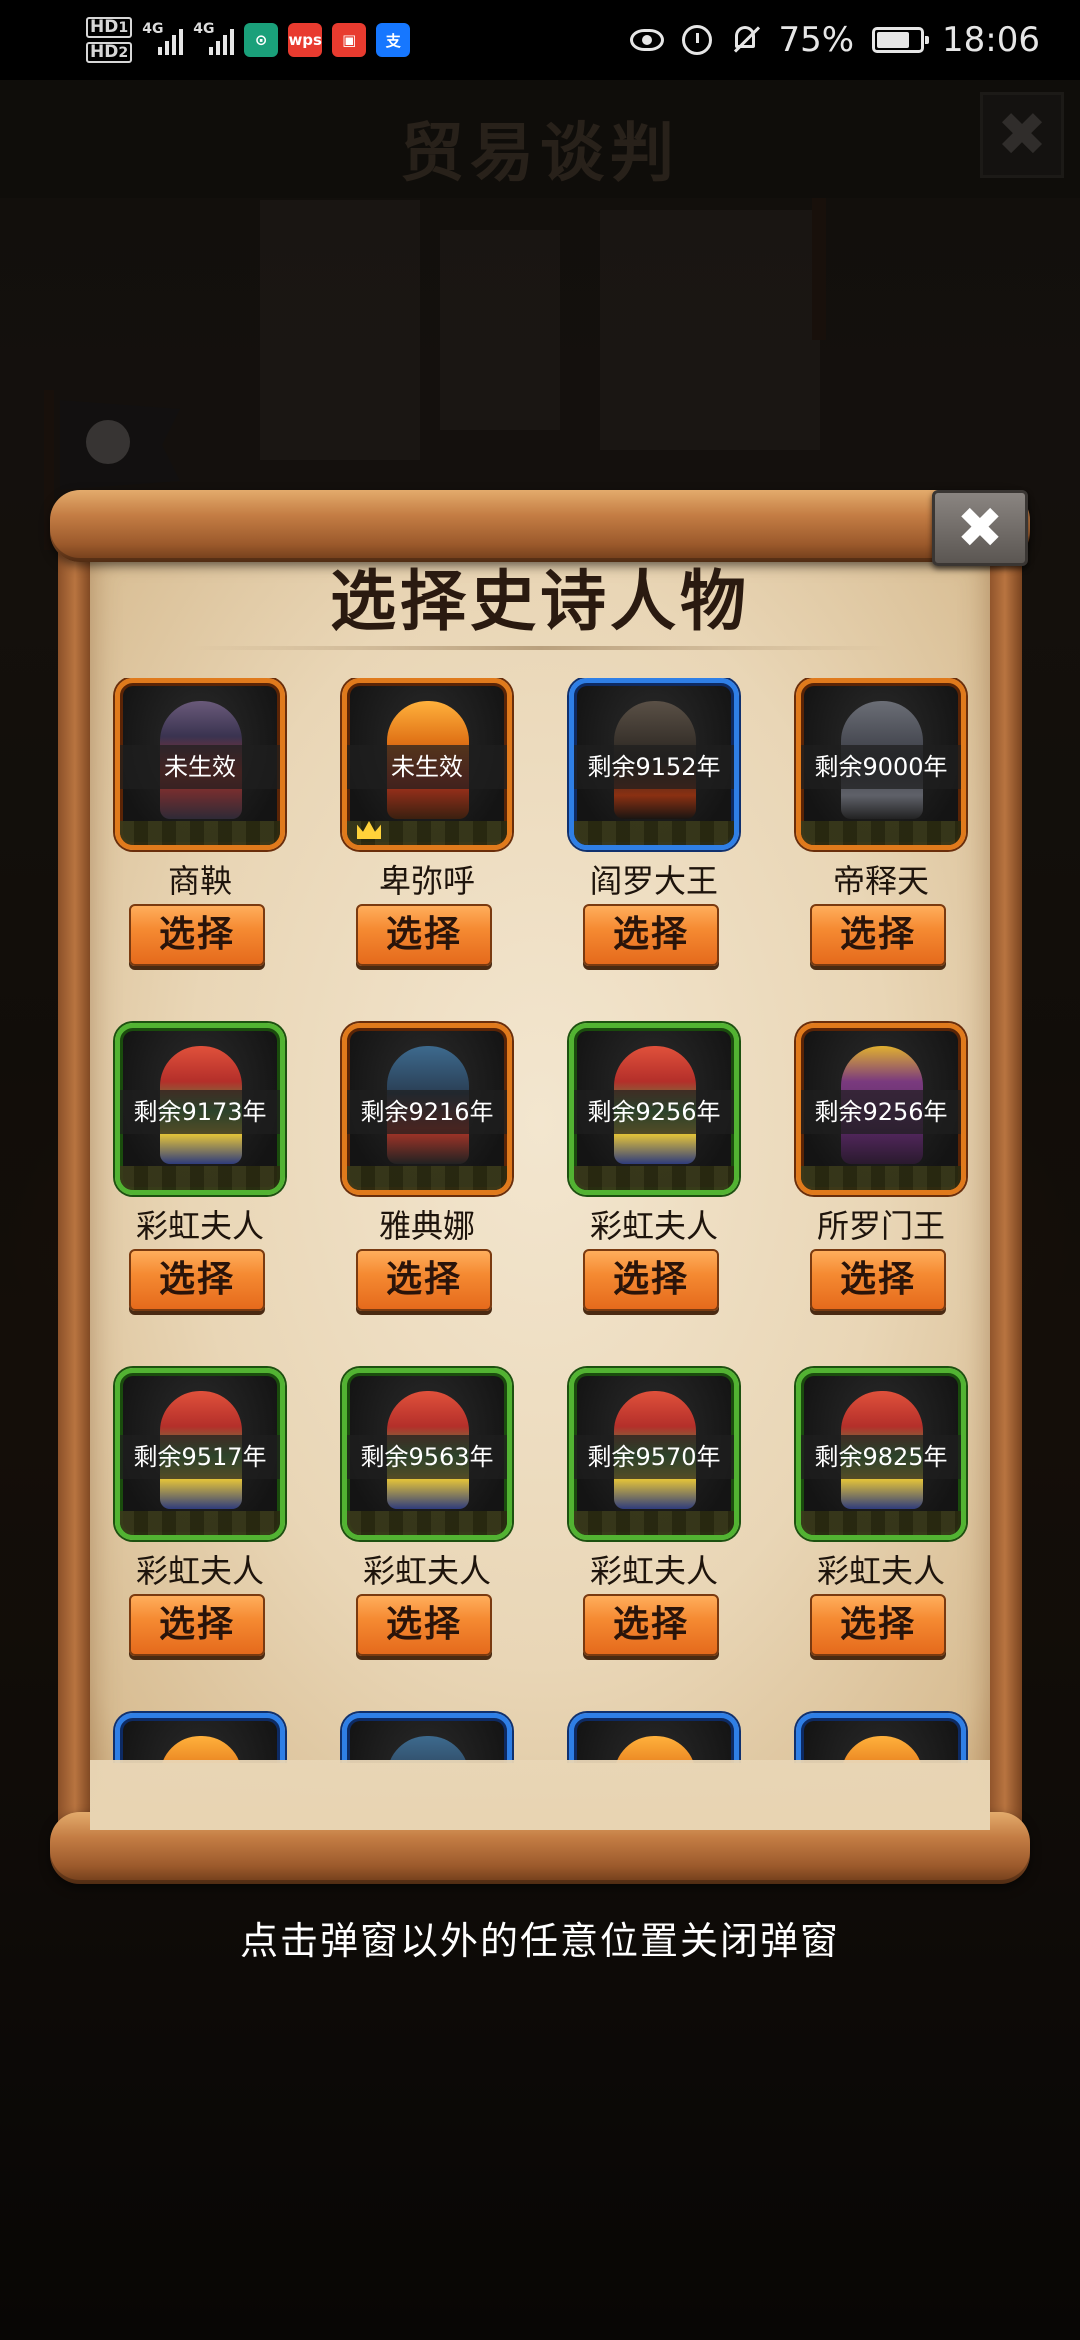  I want to click on eye-icon, so click(647, 40).